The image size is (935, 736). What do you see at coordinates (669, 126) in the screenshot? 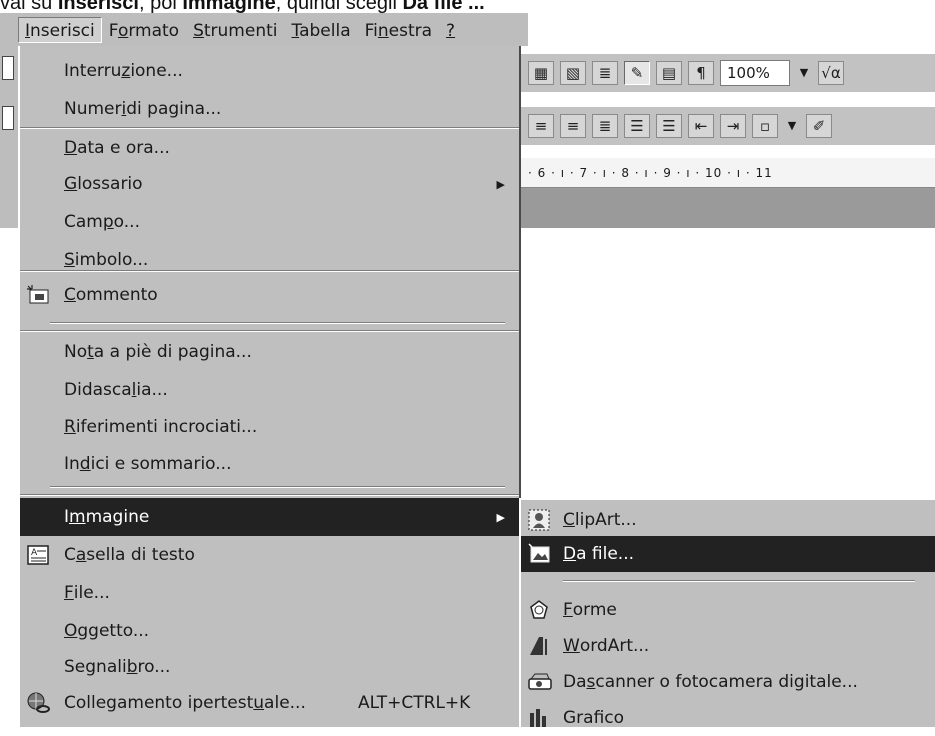
I see `bullets-icon: ☰` at bounding box center [669, 126].